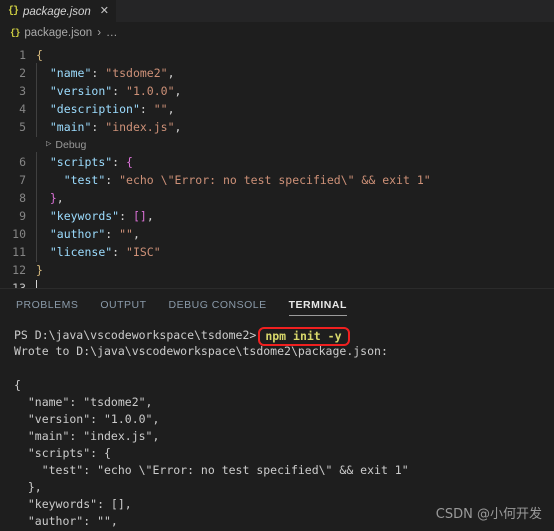 The image size is (554, 531). I want to click on code-line: 8 },, so click(277, 198).